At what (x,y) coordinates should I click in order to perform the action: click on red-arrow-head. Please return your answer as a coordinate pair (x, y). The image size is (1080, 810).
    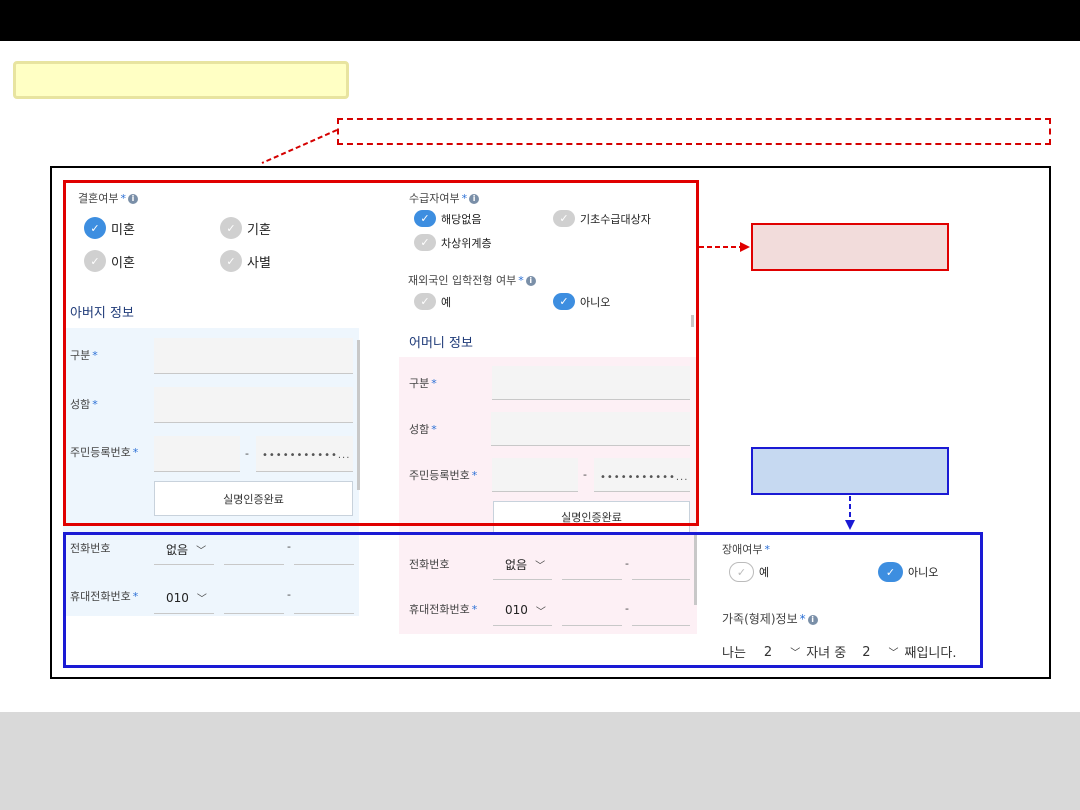
    Looking at the image, I should click on (745, 247).